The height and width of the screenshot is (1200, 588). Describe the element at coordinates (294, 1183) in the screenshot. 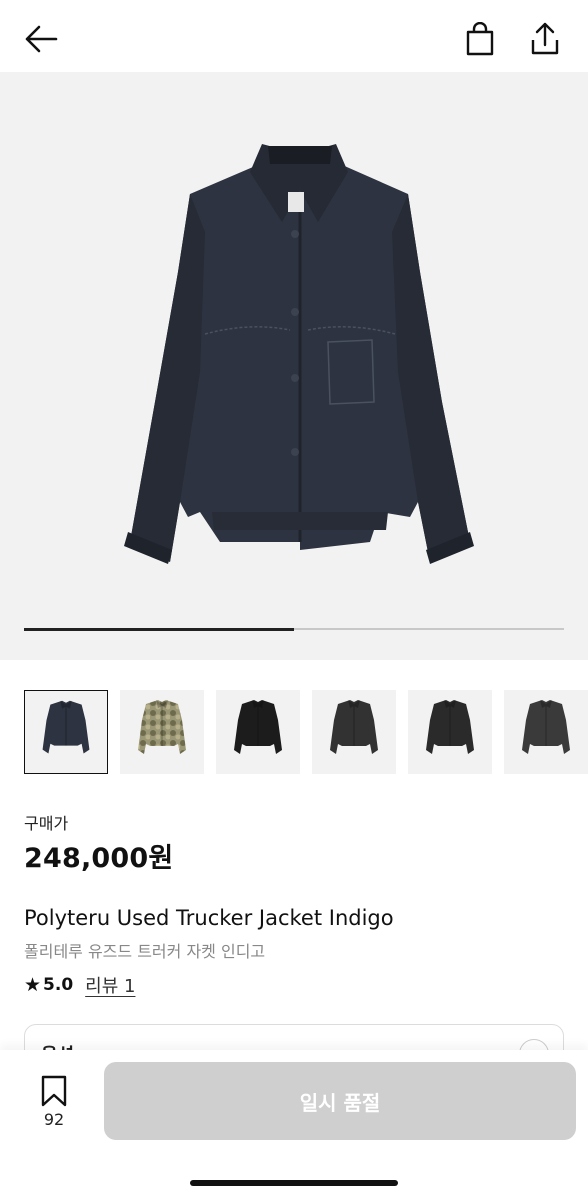

I see `home-indicator` at that location.